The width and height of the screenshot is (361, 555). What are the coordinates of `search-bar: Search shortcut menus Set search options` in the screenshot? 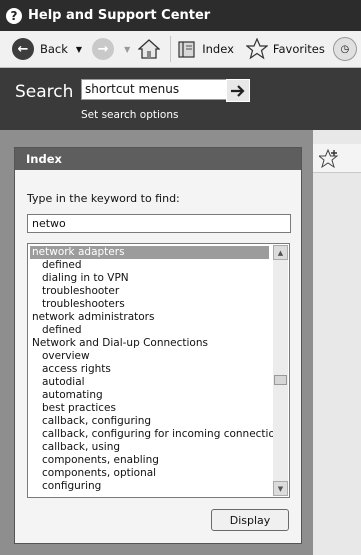 It's located at (180, 99).